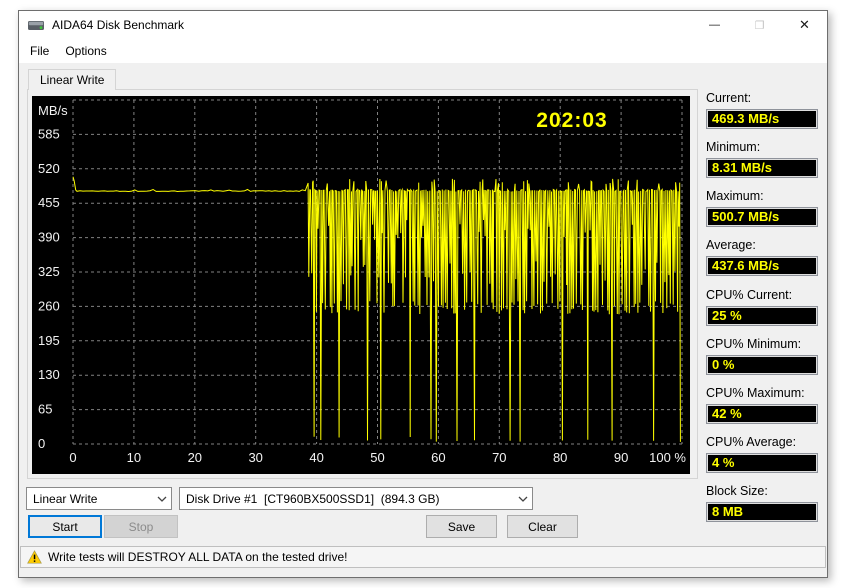  What do you see at coordinates (560, 457) in the screenshot?
I see `svg-text: 80` at bounding box center [560, 457].